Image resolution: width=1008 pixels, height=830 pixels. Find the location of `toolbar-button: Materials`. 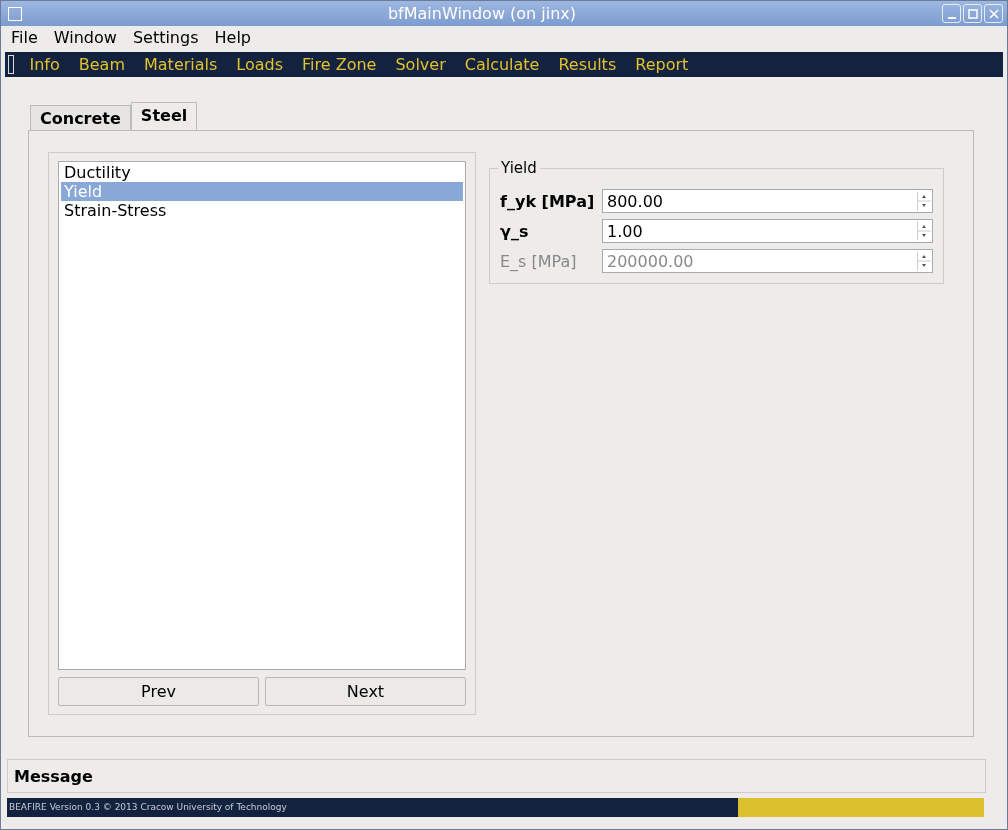

toolbar-button: Materials is located at coordinates (180, 64).